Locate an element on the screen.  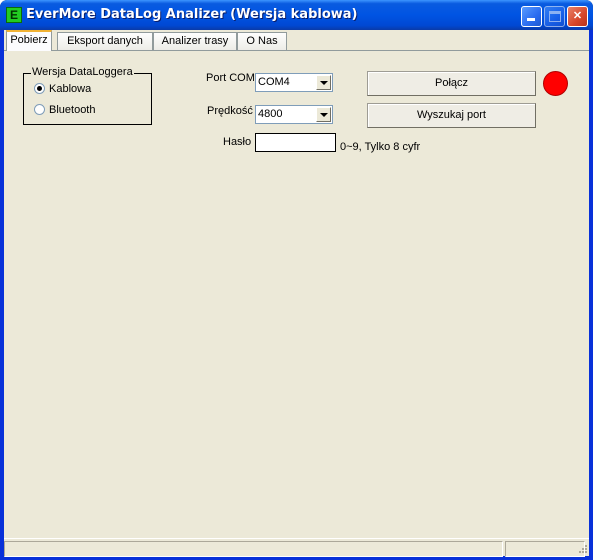
radio-bluetooth: Bluetooth is located at coordinates (65, 110).